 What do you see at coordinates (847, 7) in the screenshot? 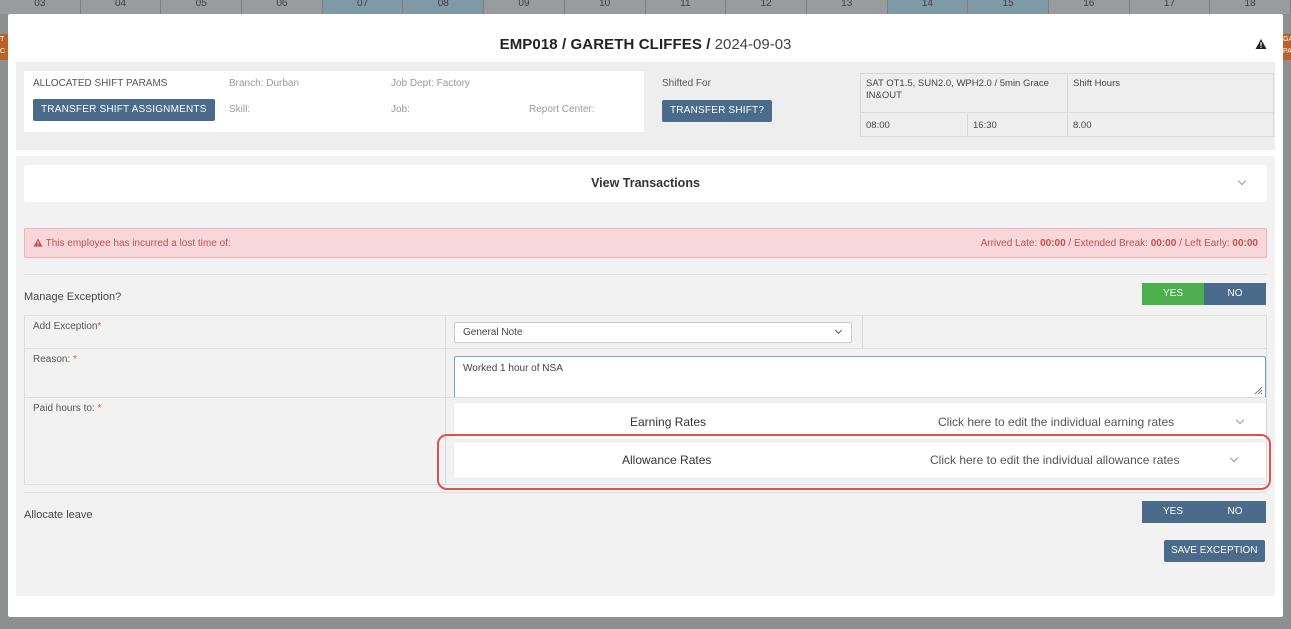
I see `background-date-cell: 13` at bounding box center [847, 7].